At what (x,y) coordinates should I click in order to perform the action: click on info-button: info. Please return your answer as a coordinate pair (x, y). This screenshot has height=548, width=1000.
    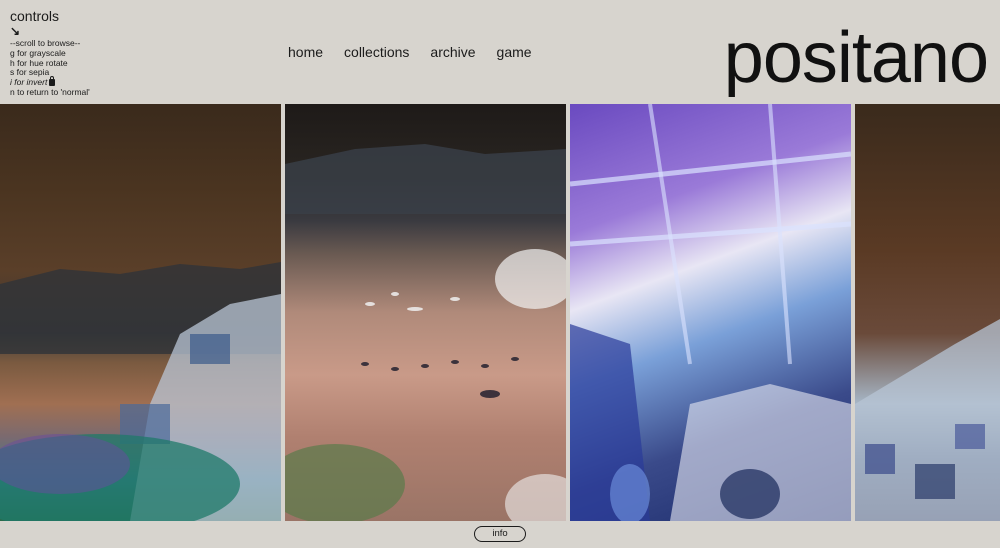
    Looking at the image, I should click on (500, 534).